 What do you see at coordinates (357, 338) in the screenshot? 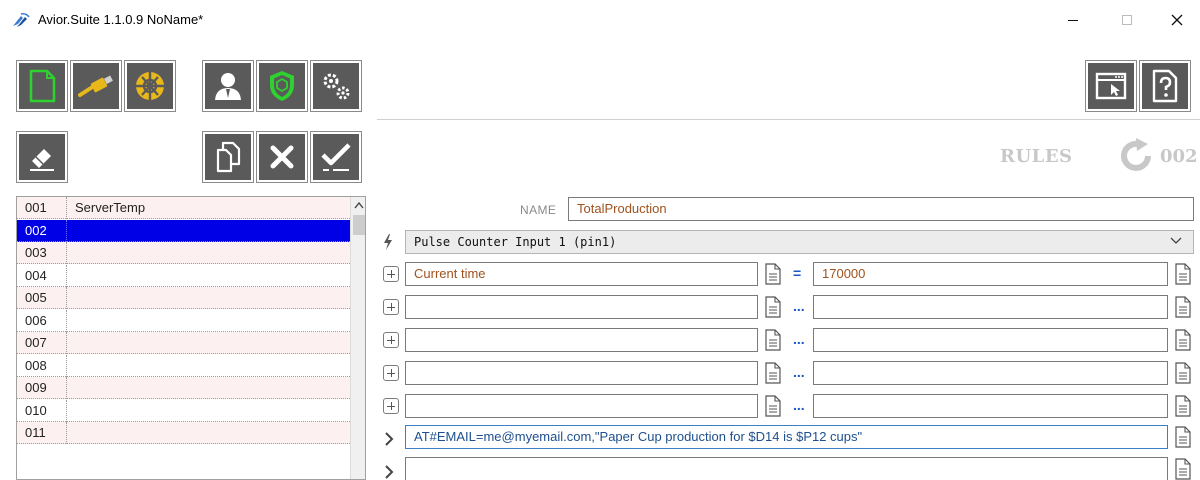
I see `list-scrollbar` at bounding box center [357, 338].